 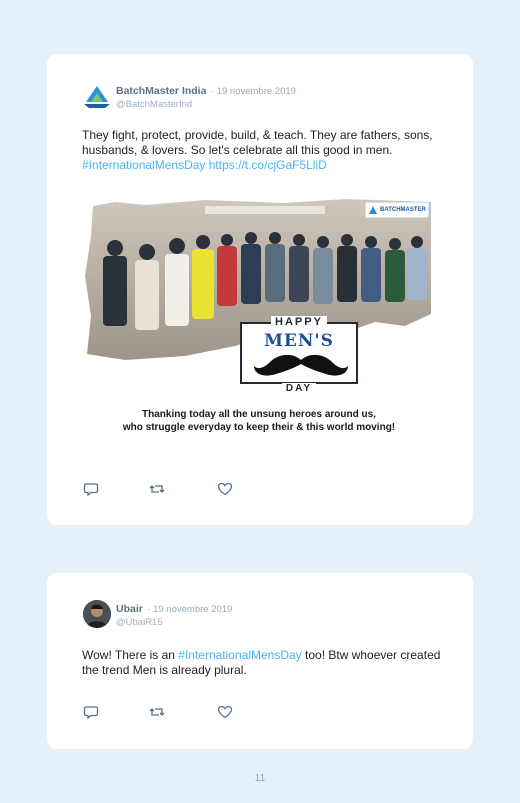 I want to click on author-handle: @UbaiR15, so click(x=174, y=623).